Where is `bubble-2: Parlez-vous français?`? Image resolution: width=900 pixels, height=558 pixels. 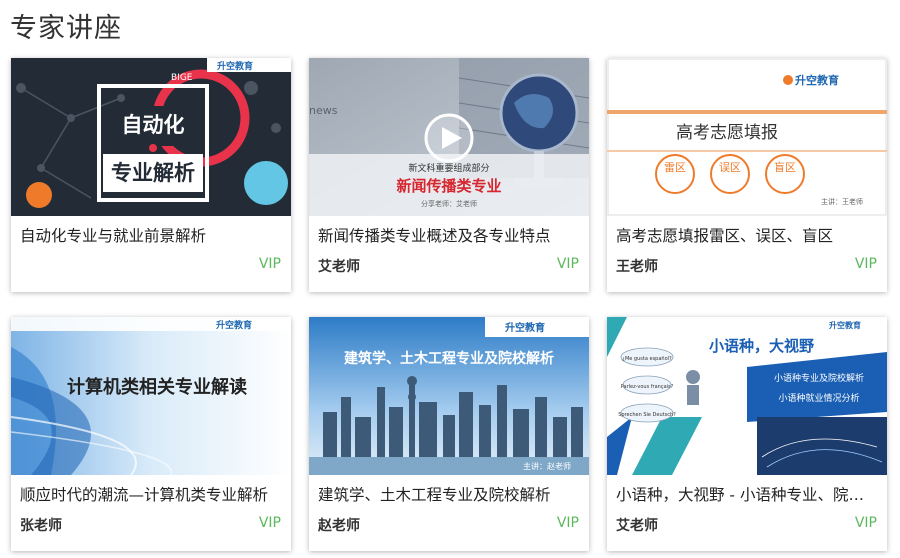
bubble-2: Parlez-vous français? is located at coordinates (647, 387).